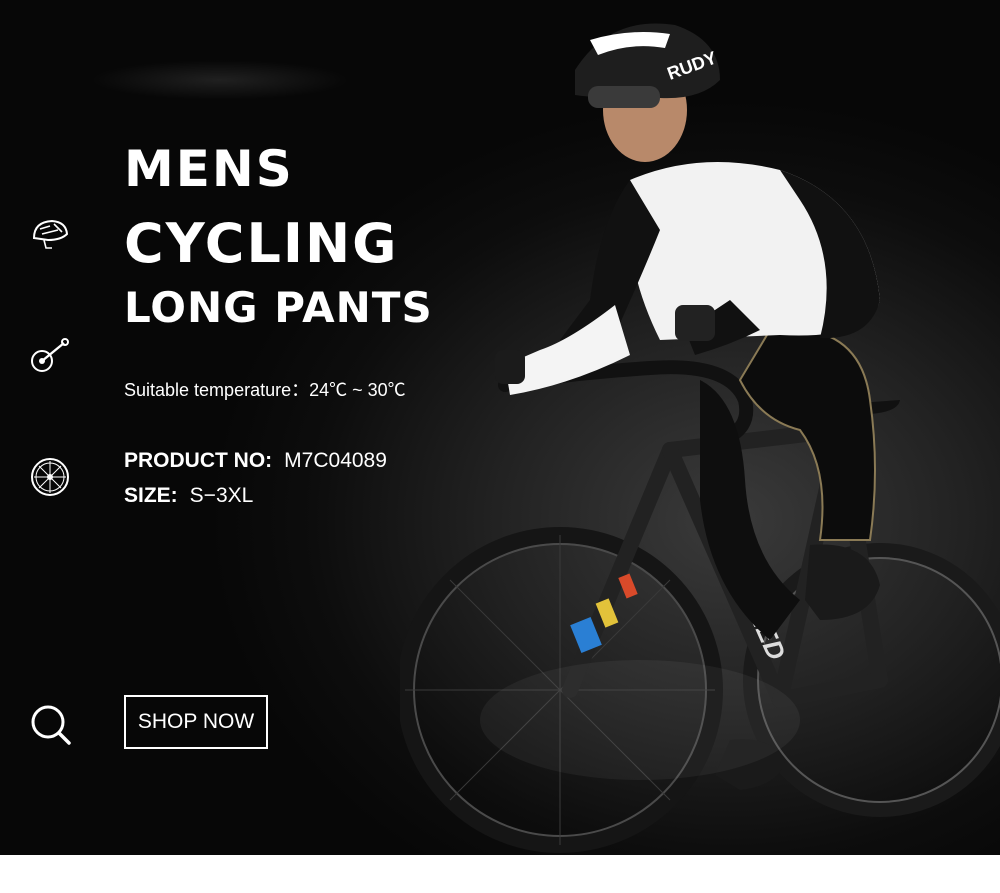 The image size is (1000, 893). Describe the element at coordinates (357, 390) in the screenshot. I see `temperature-value: 24℃ ~ 30℃` at that location.